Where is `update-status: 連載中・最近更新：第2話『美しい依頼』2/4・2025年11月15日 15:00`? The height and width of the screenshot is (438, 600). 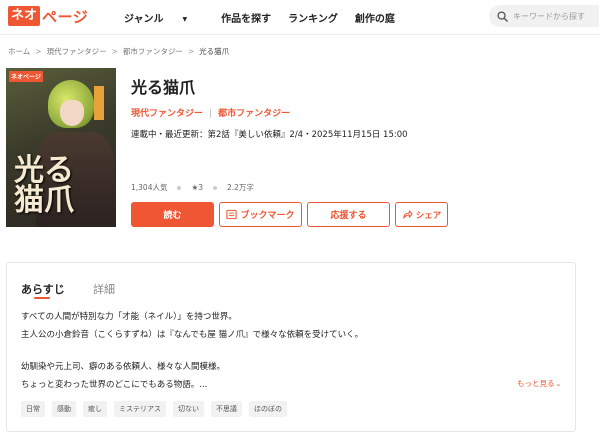 update-status: 連載中・最近更新：第2話『美しい依頼』2/4・2025年11月15日 15:00 is located at coordinates (269, 135).